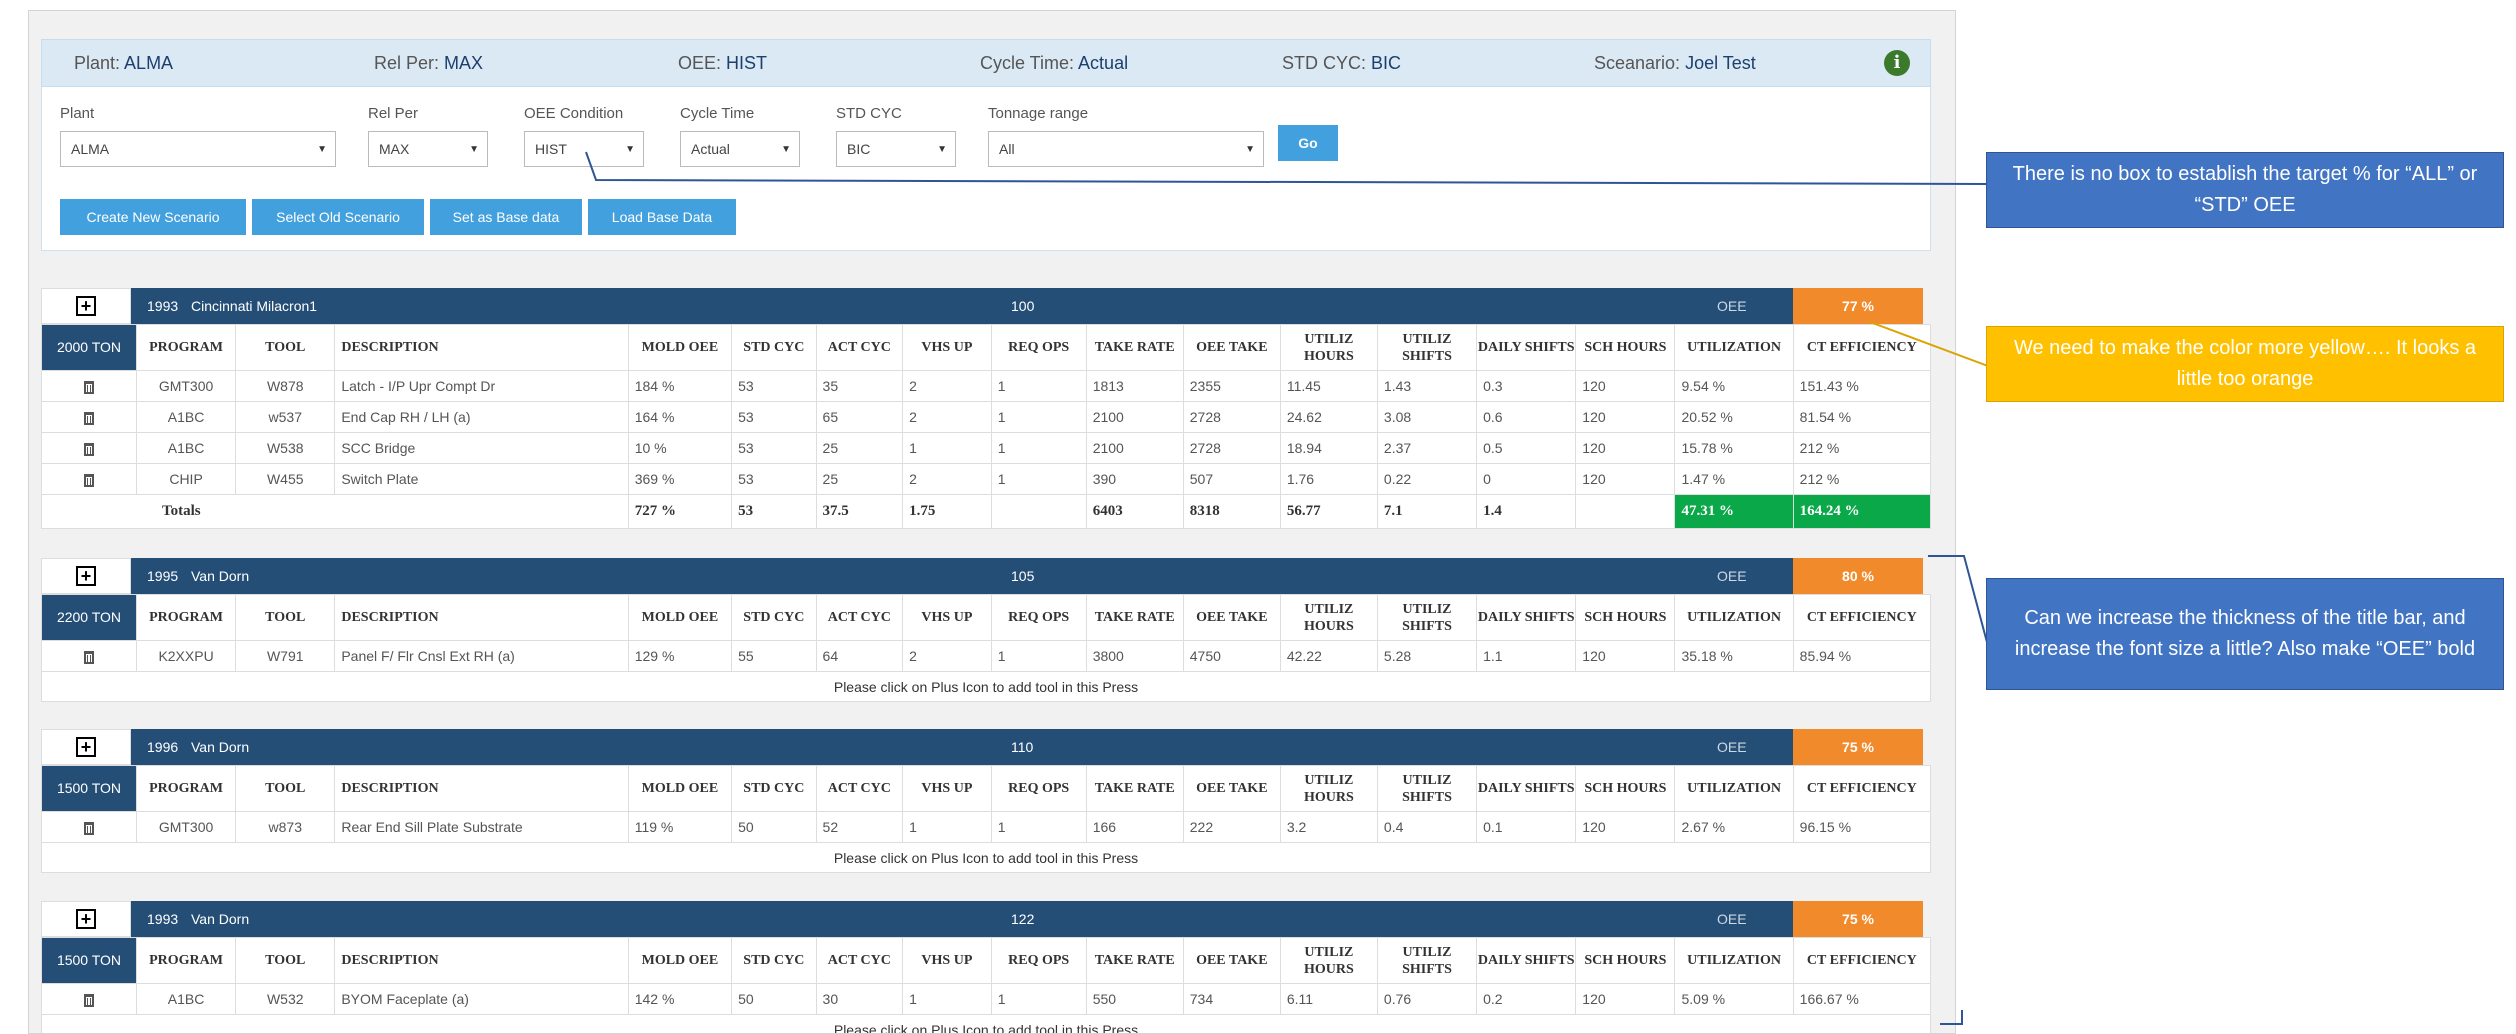 The height and width of the screenshot is (1034, 2516). Describe the element at coordinates (942, 149) in the screenshot. I see `chevron-down-icon: ▼` at that location.